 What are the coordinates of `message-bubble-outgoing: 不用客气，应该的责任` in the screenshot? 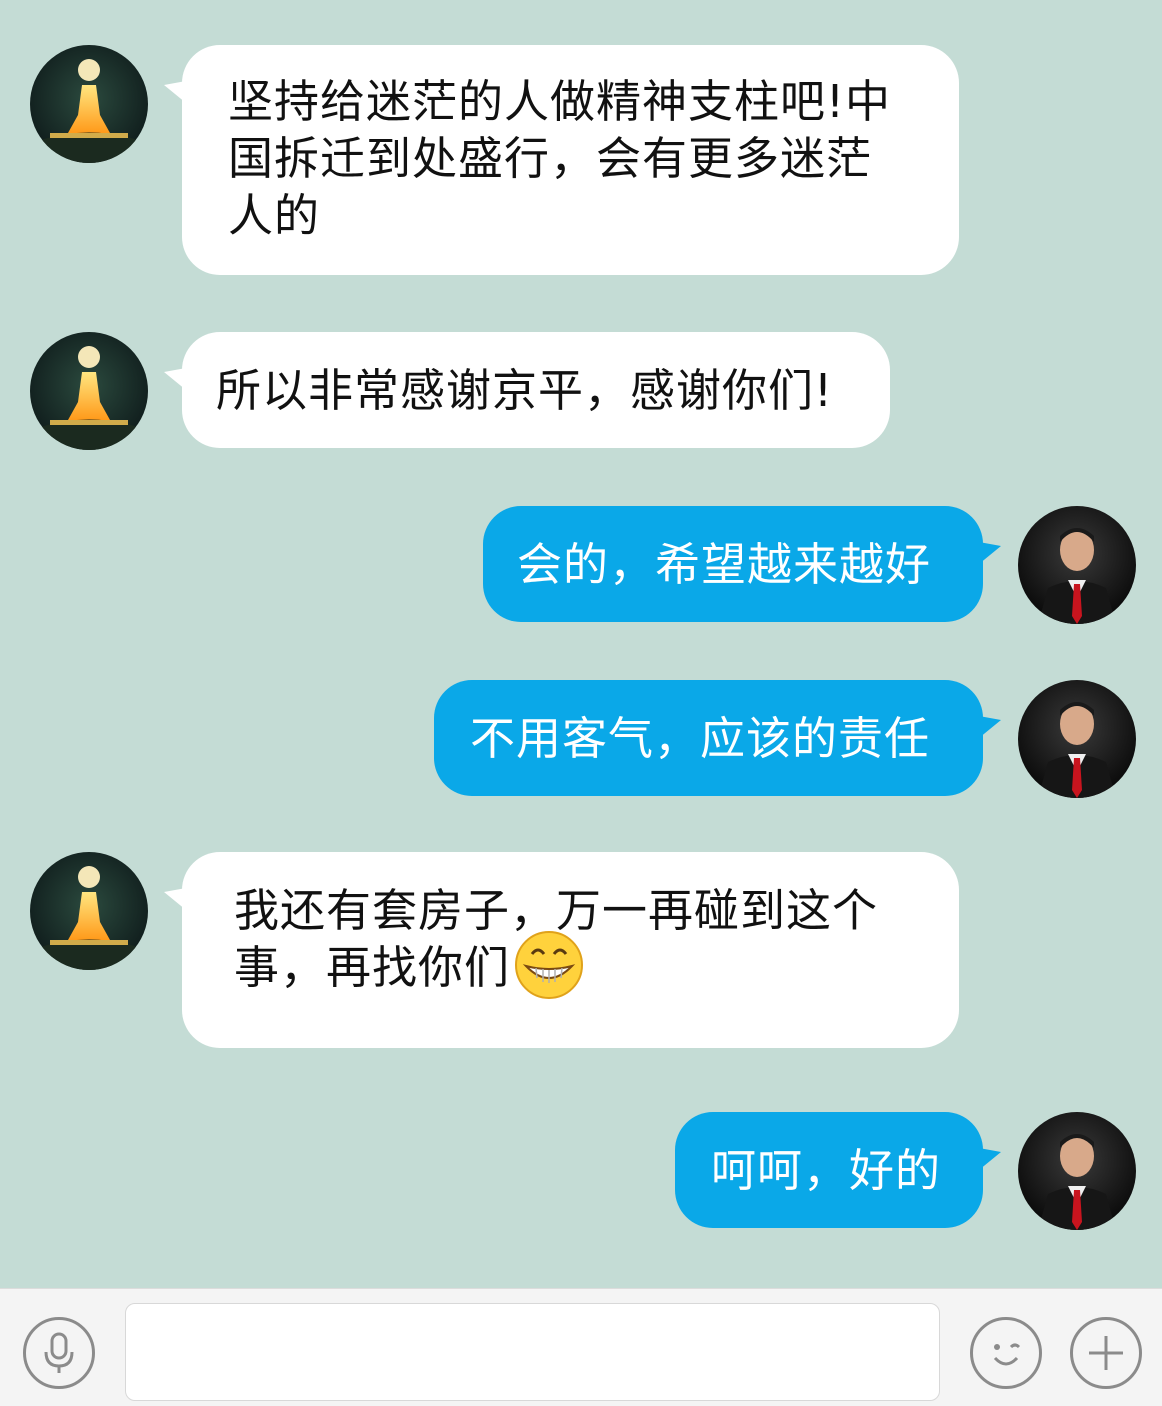 It's located at (717, 738).